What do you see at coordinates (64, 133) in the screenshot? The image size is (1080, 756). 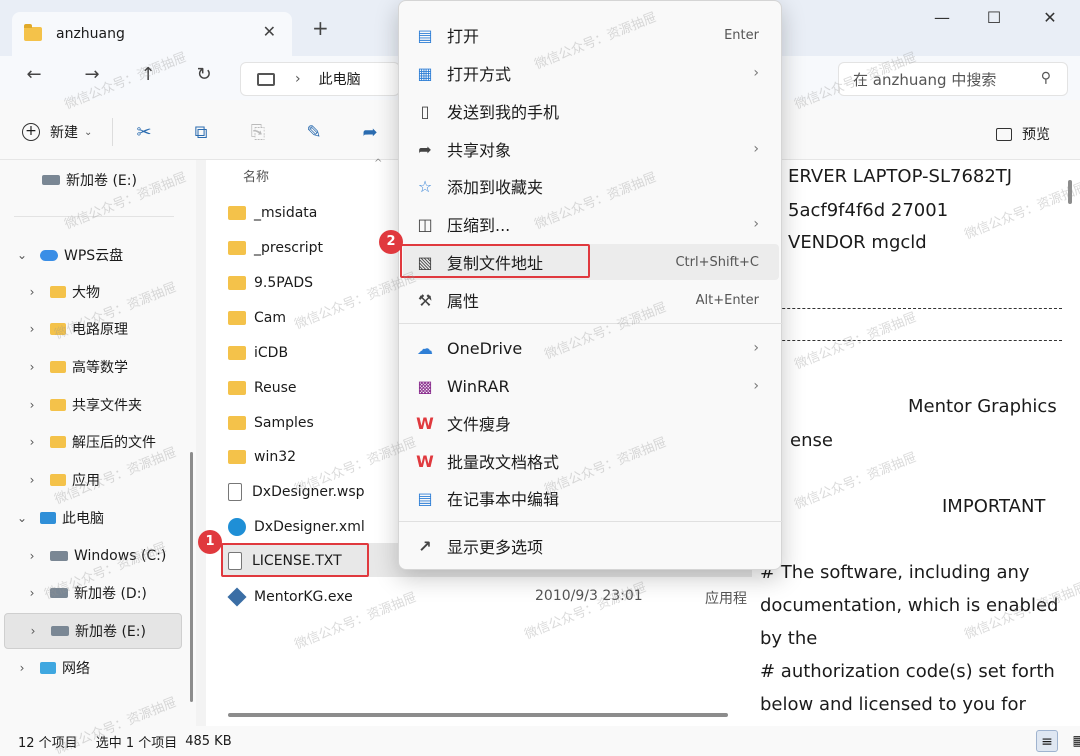 I see `new-label: 新建` at bounding box center [64, 133].